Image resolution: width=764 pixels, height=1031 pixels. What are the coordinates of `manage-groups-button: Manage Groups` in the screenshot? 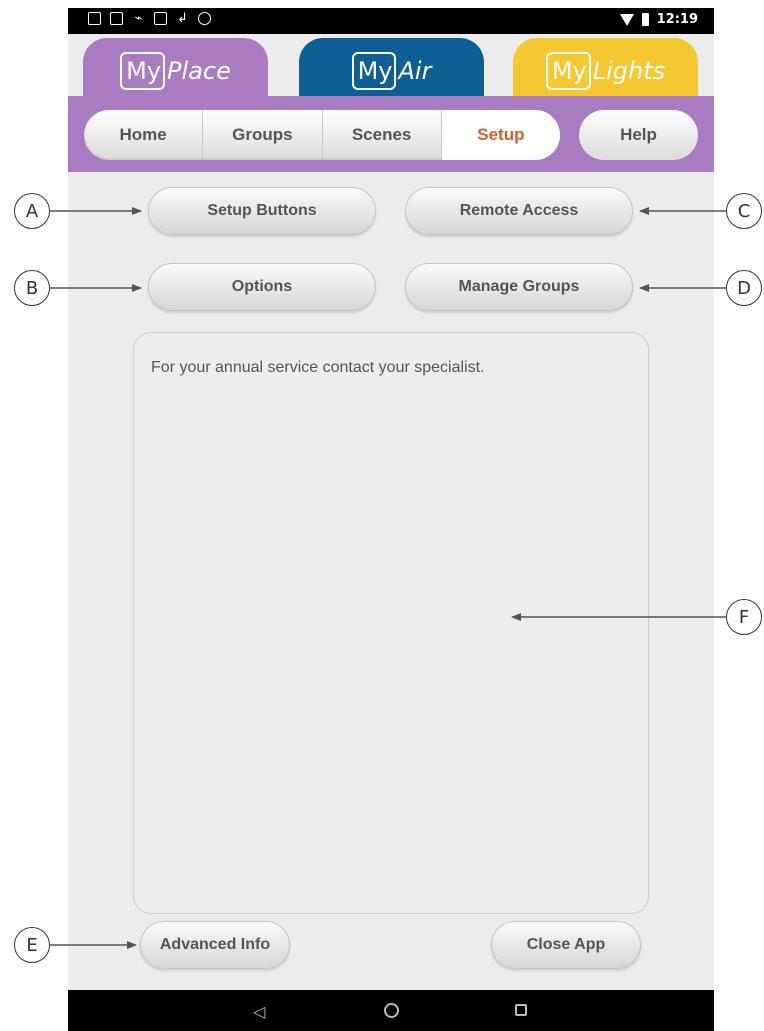 It's located at (519, 287).